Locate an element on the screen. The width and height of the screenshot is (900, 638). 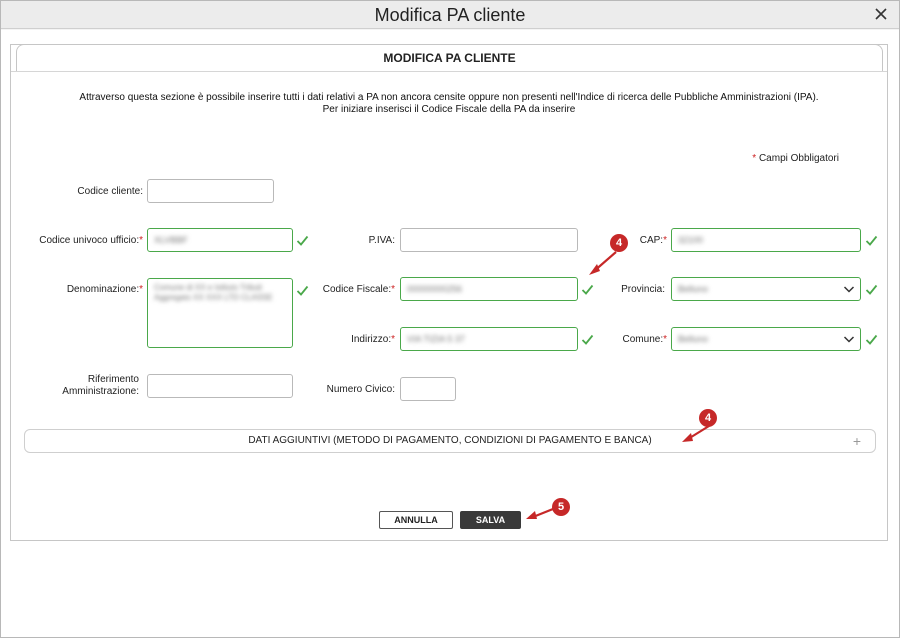
numero-civico-label: Numero Civico: is located at coordinates (360, 389).